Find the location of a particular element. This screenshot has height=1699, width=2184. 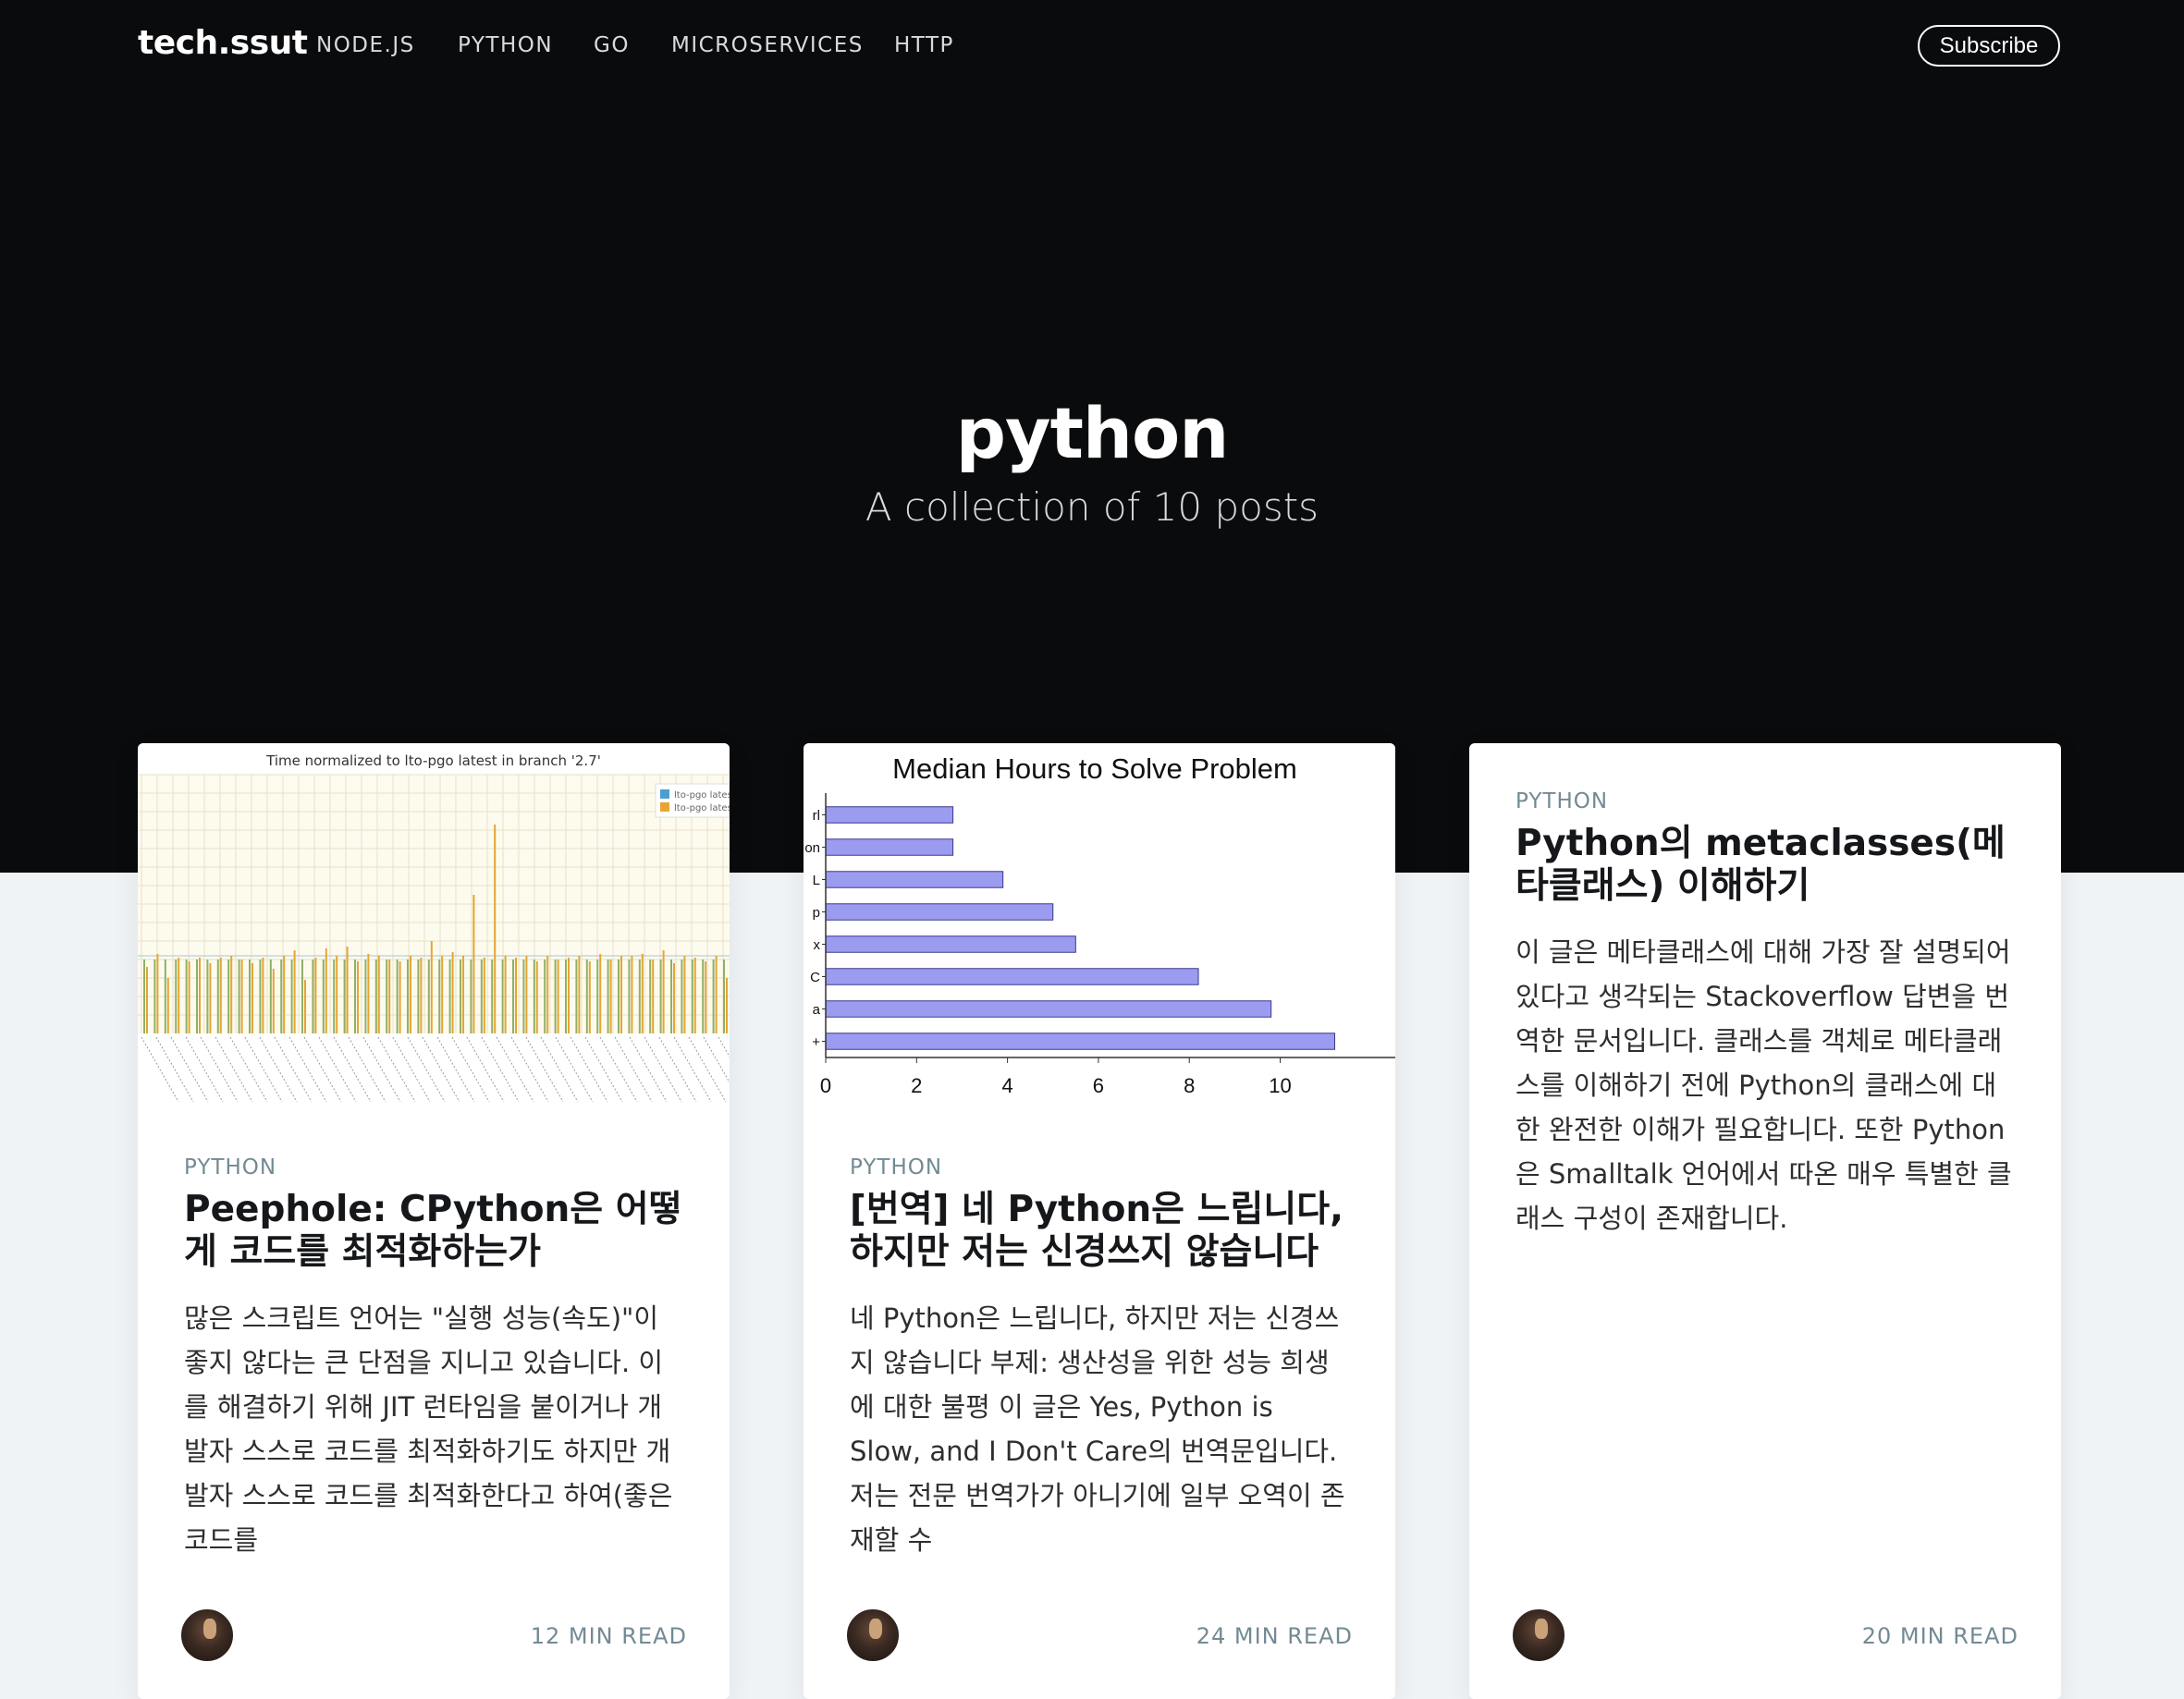

y-tick-label: x is located at coordinates (817, 945).